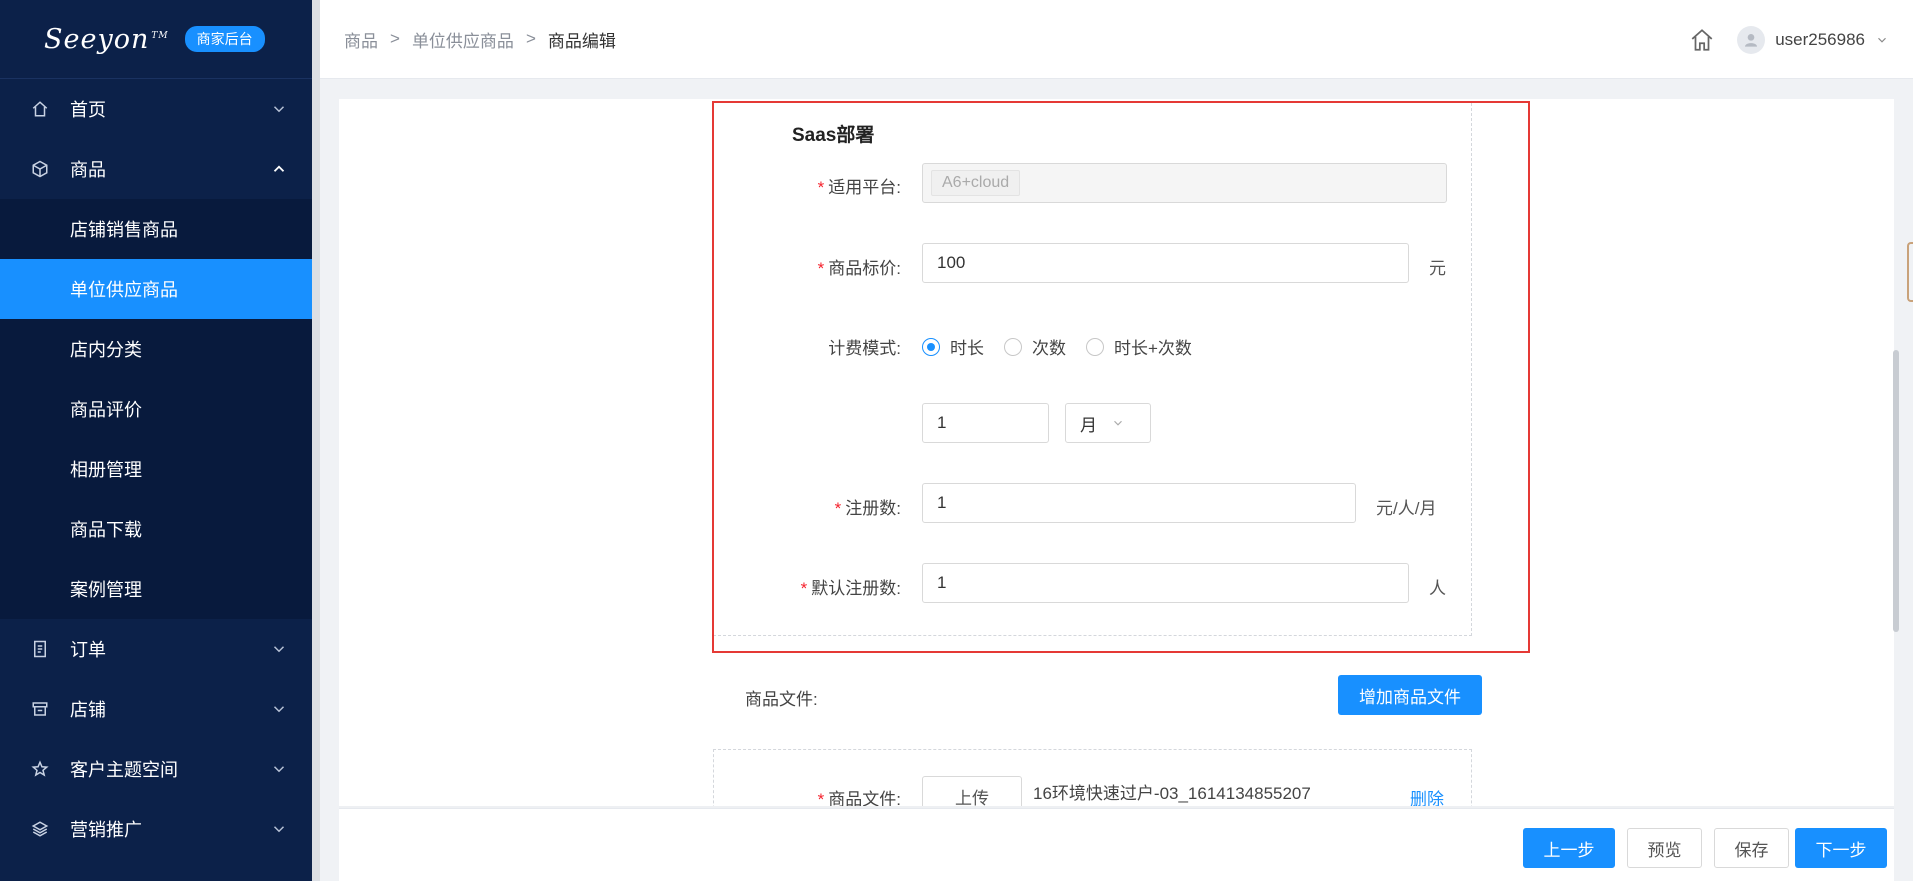 This screenshot has width=1913, height=881. What do you see at coordinates (972, 791) in the screenshot?
I see `upload-button: 上传` at bounding box center [972, 791].